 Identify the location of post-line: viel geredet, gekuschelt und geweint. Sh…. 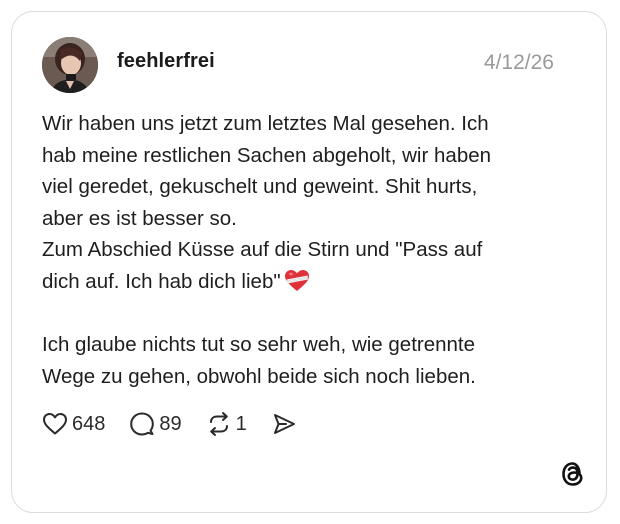
(260, 187).